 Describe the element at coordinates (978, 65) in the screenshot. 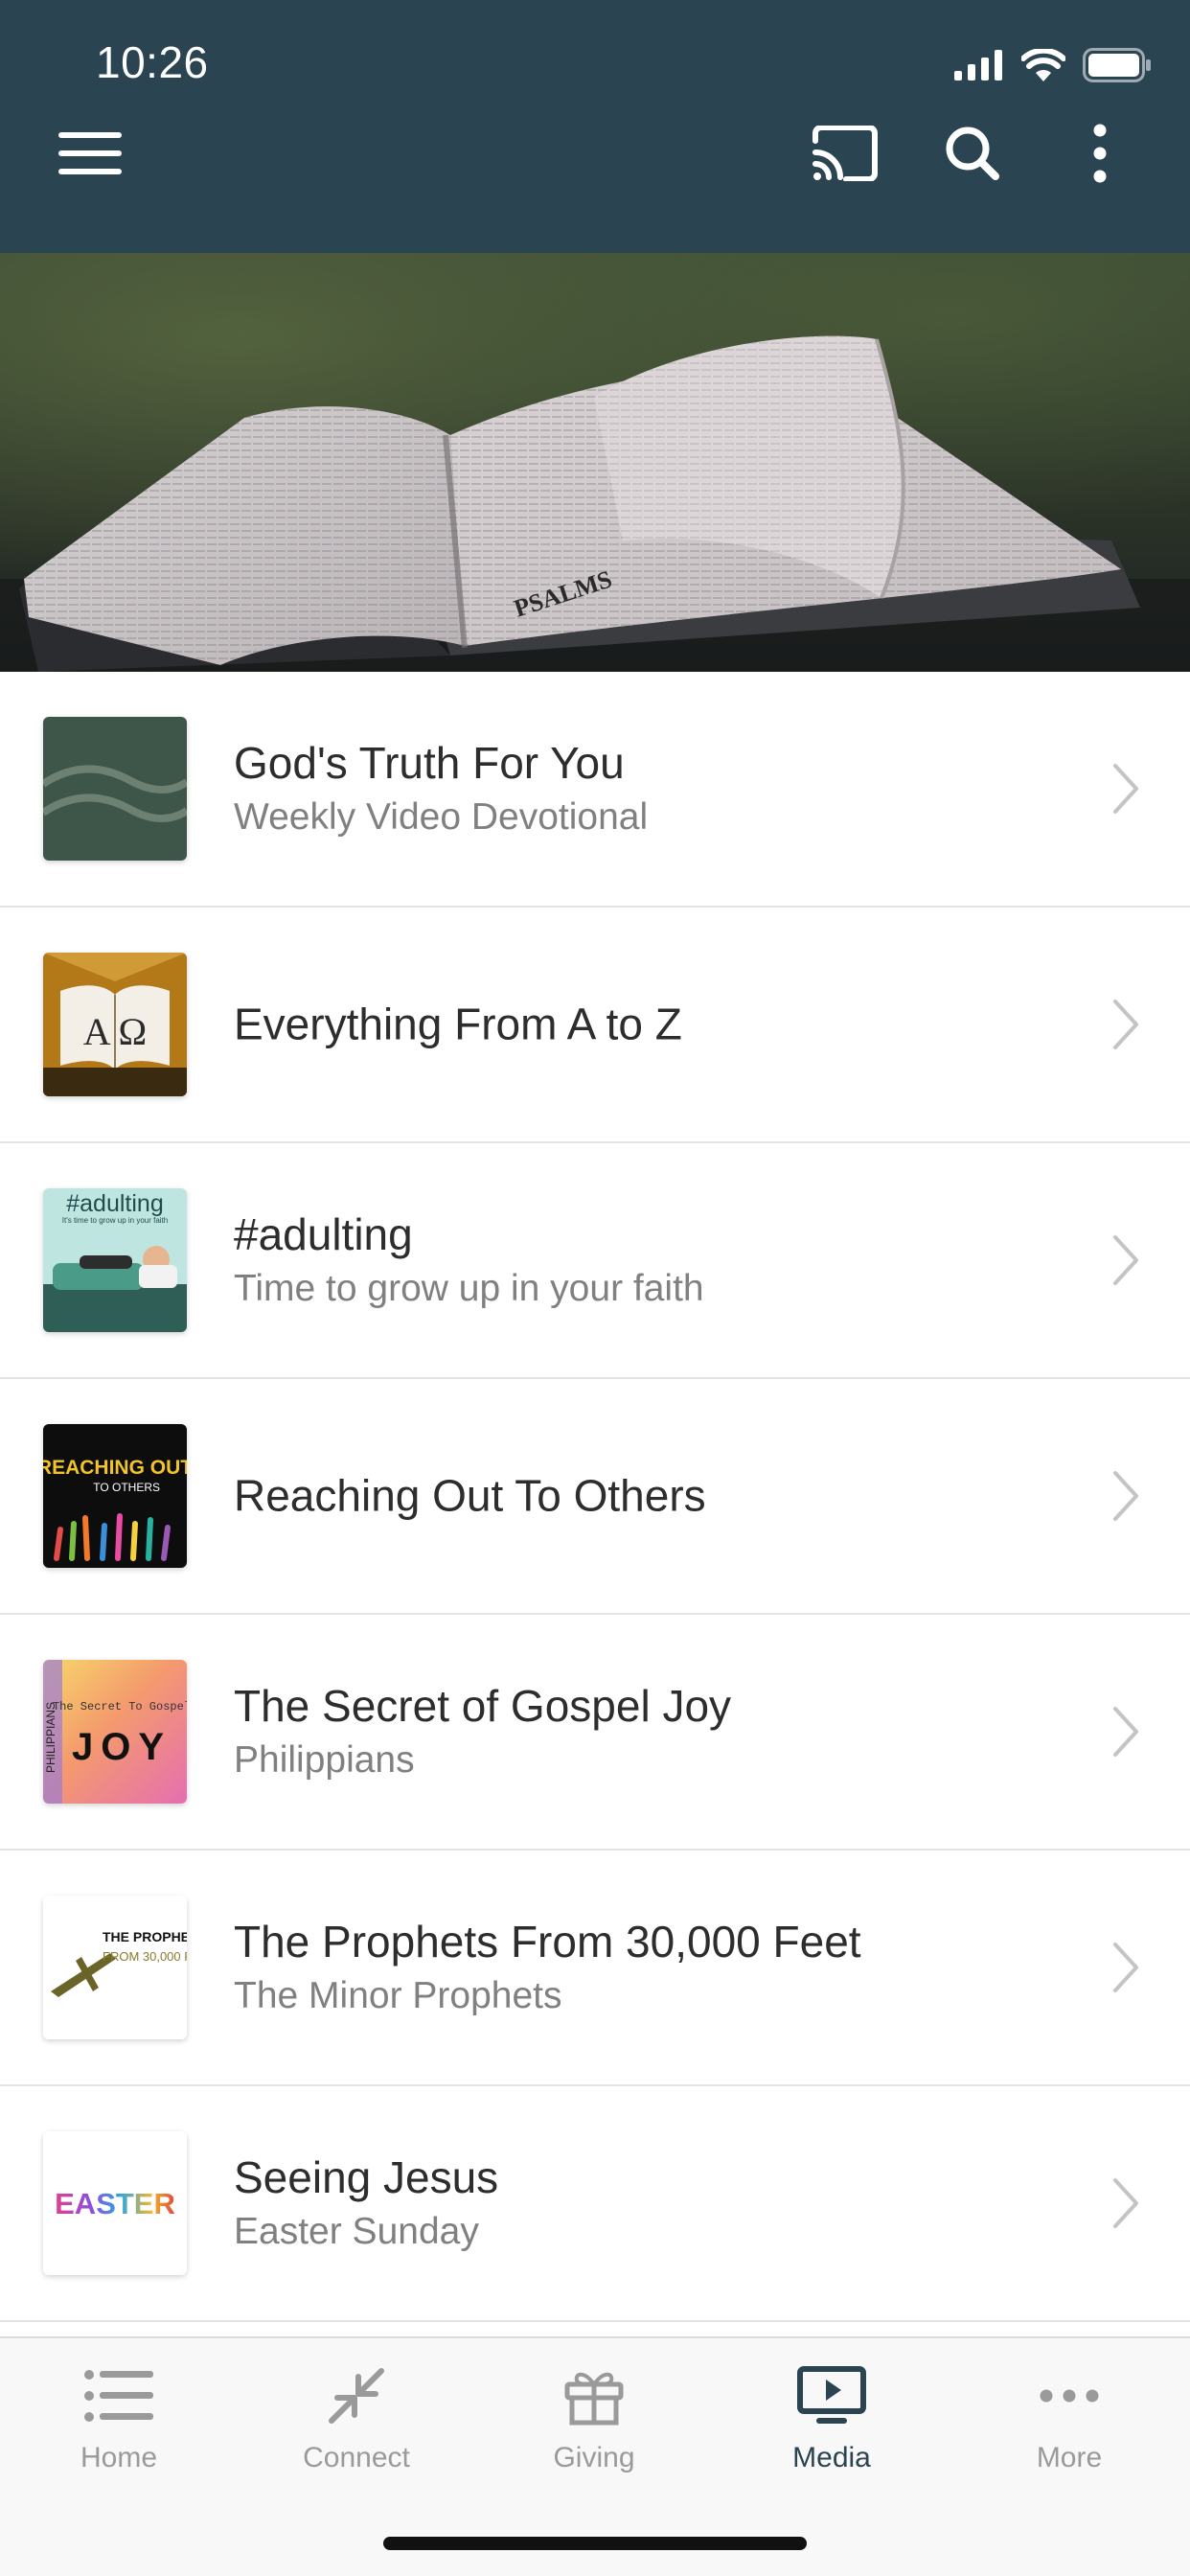

I see `signal-icon` at that location.